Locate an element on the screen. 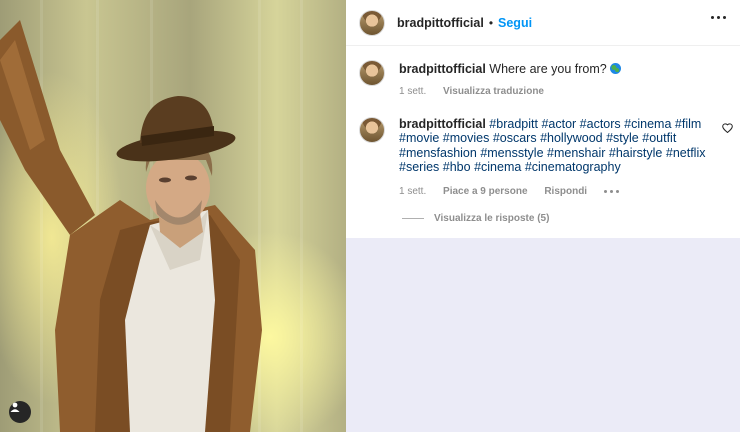 Image resolution: width=740 pixels, height=432 pixels. hashtag-link: #bradpitt is located at coordinates (513, 124).